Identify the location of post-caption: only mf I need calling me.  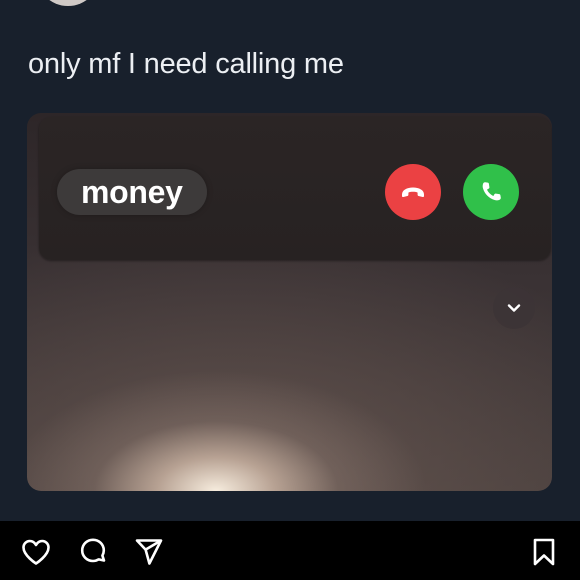
(186, 64).